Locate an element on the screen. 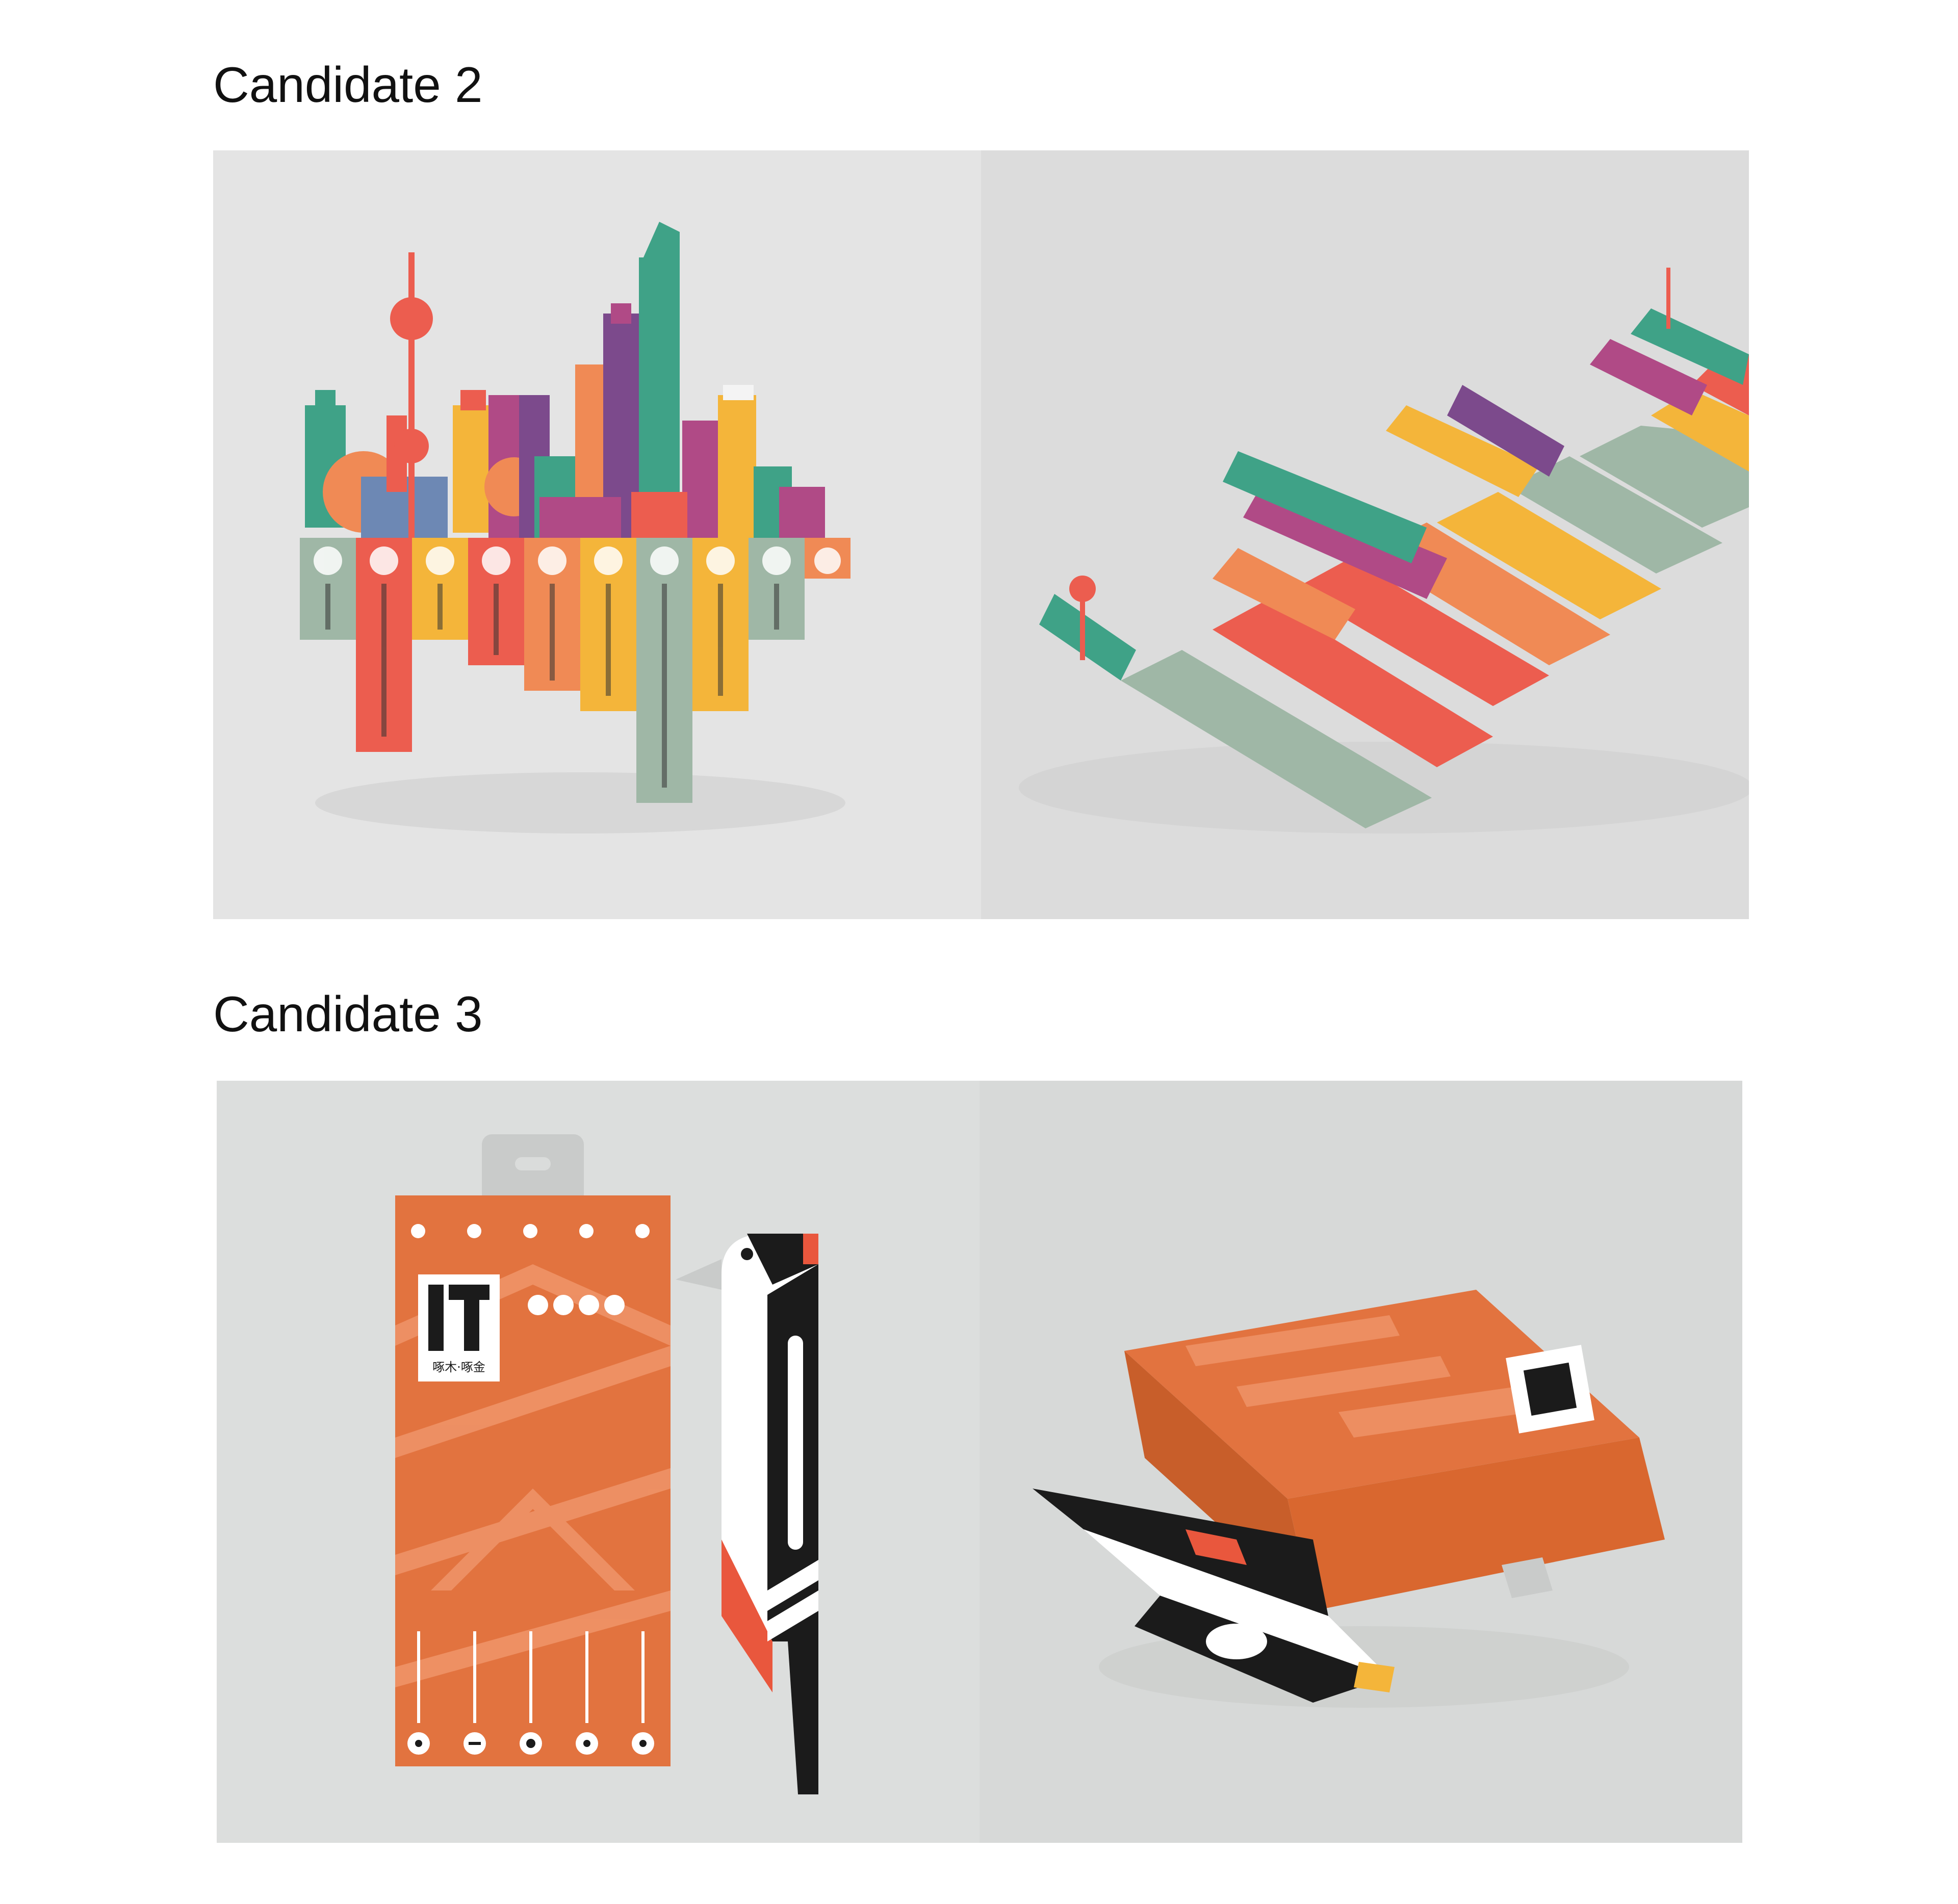 The image size is (1958, 1904). woodpecker-bird is located at coordinates (747, 1514).